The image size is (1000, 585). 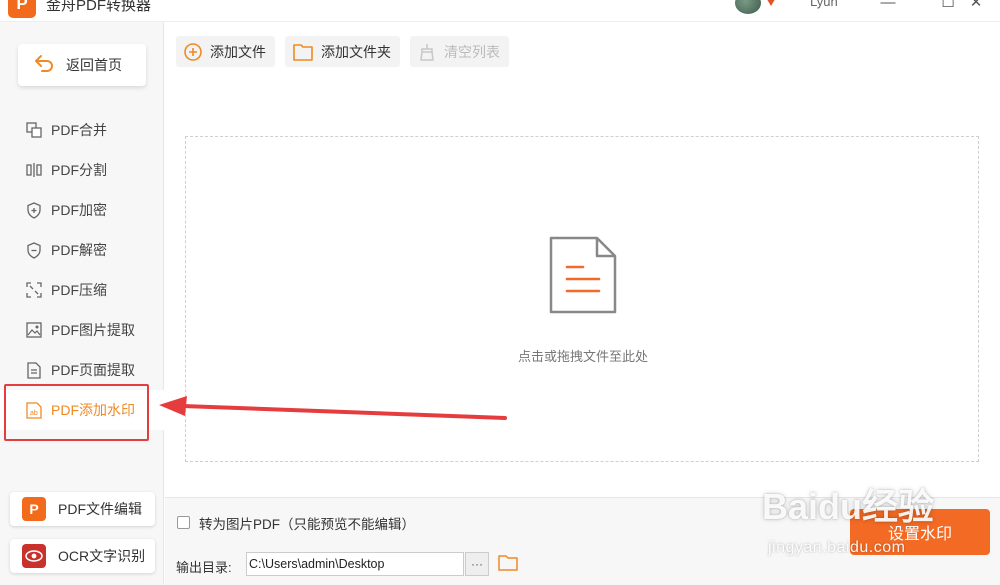 I want to click on convert-to-image-checkbox, so click(x=183, y=522).